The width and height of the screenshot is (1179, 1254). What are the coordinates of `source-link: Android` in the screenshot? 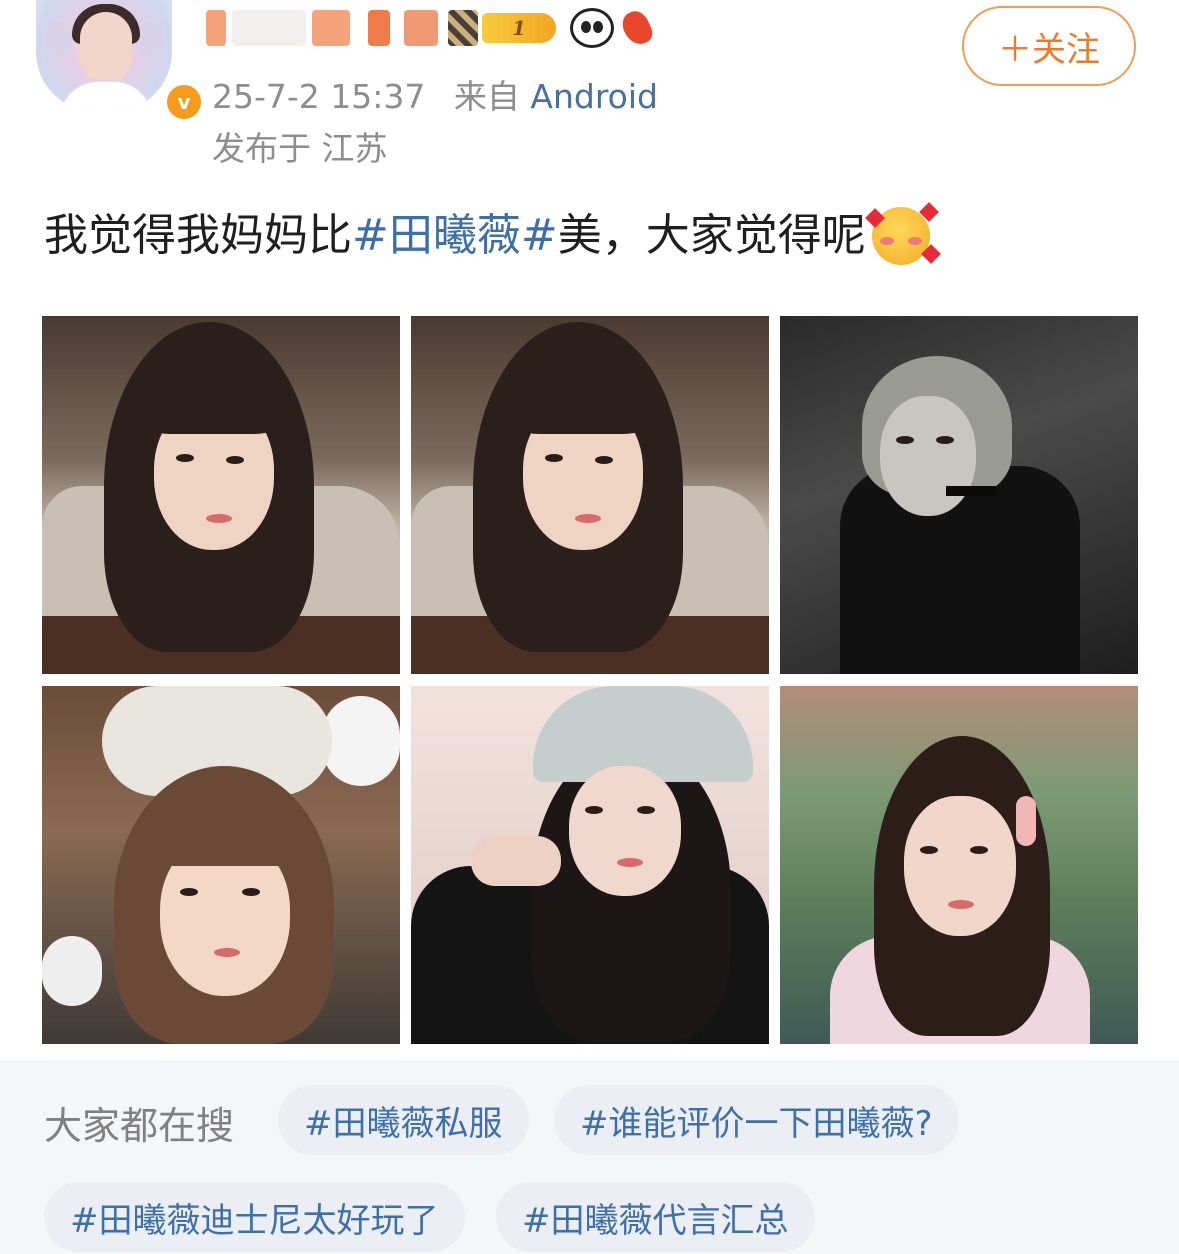 It's located at (594, 96).